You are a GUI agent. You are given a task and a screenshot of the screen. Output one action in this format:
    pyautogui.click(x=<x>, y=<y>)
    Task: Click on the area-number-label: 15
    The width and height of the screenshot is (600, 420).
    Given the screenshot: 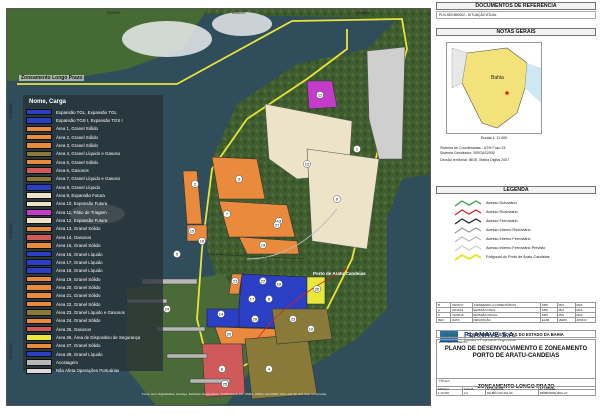 What is the action you would take?
    pyautogui.click(x=192, y=230)
    